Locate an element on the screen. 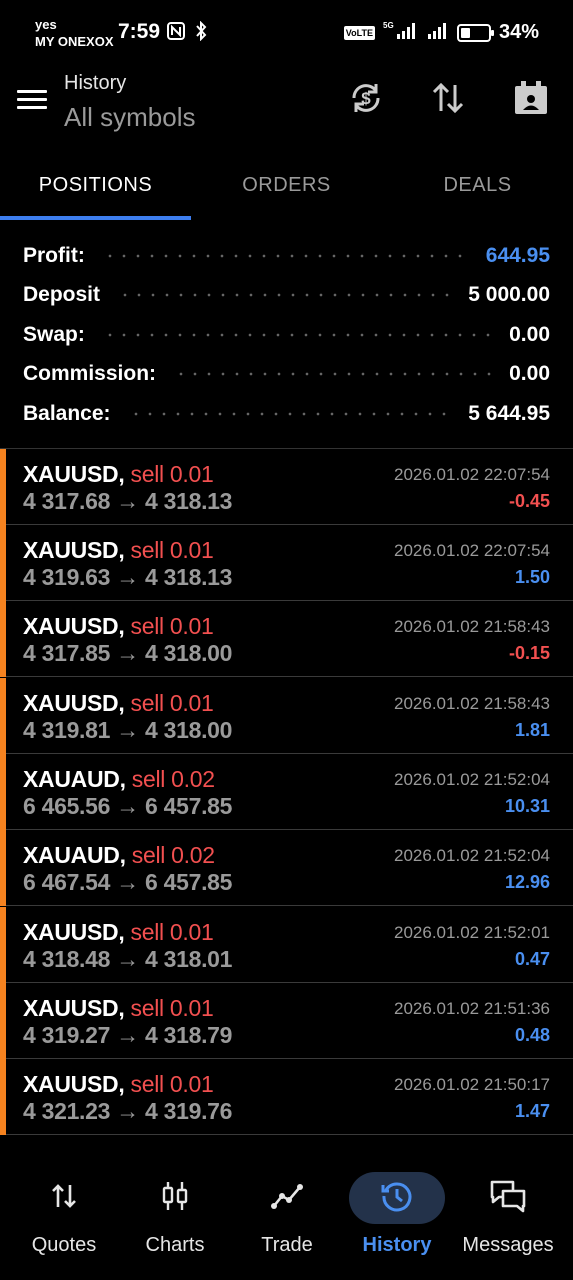 The width and height of the screenshot is (573, 1280). summary-row-deposit: Deposit 5 000.00 is located at coordinates (286, 295).